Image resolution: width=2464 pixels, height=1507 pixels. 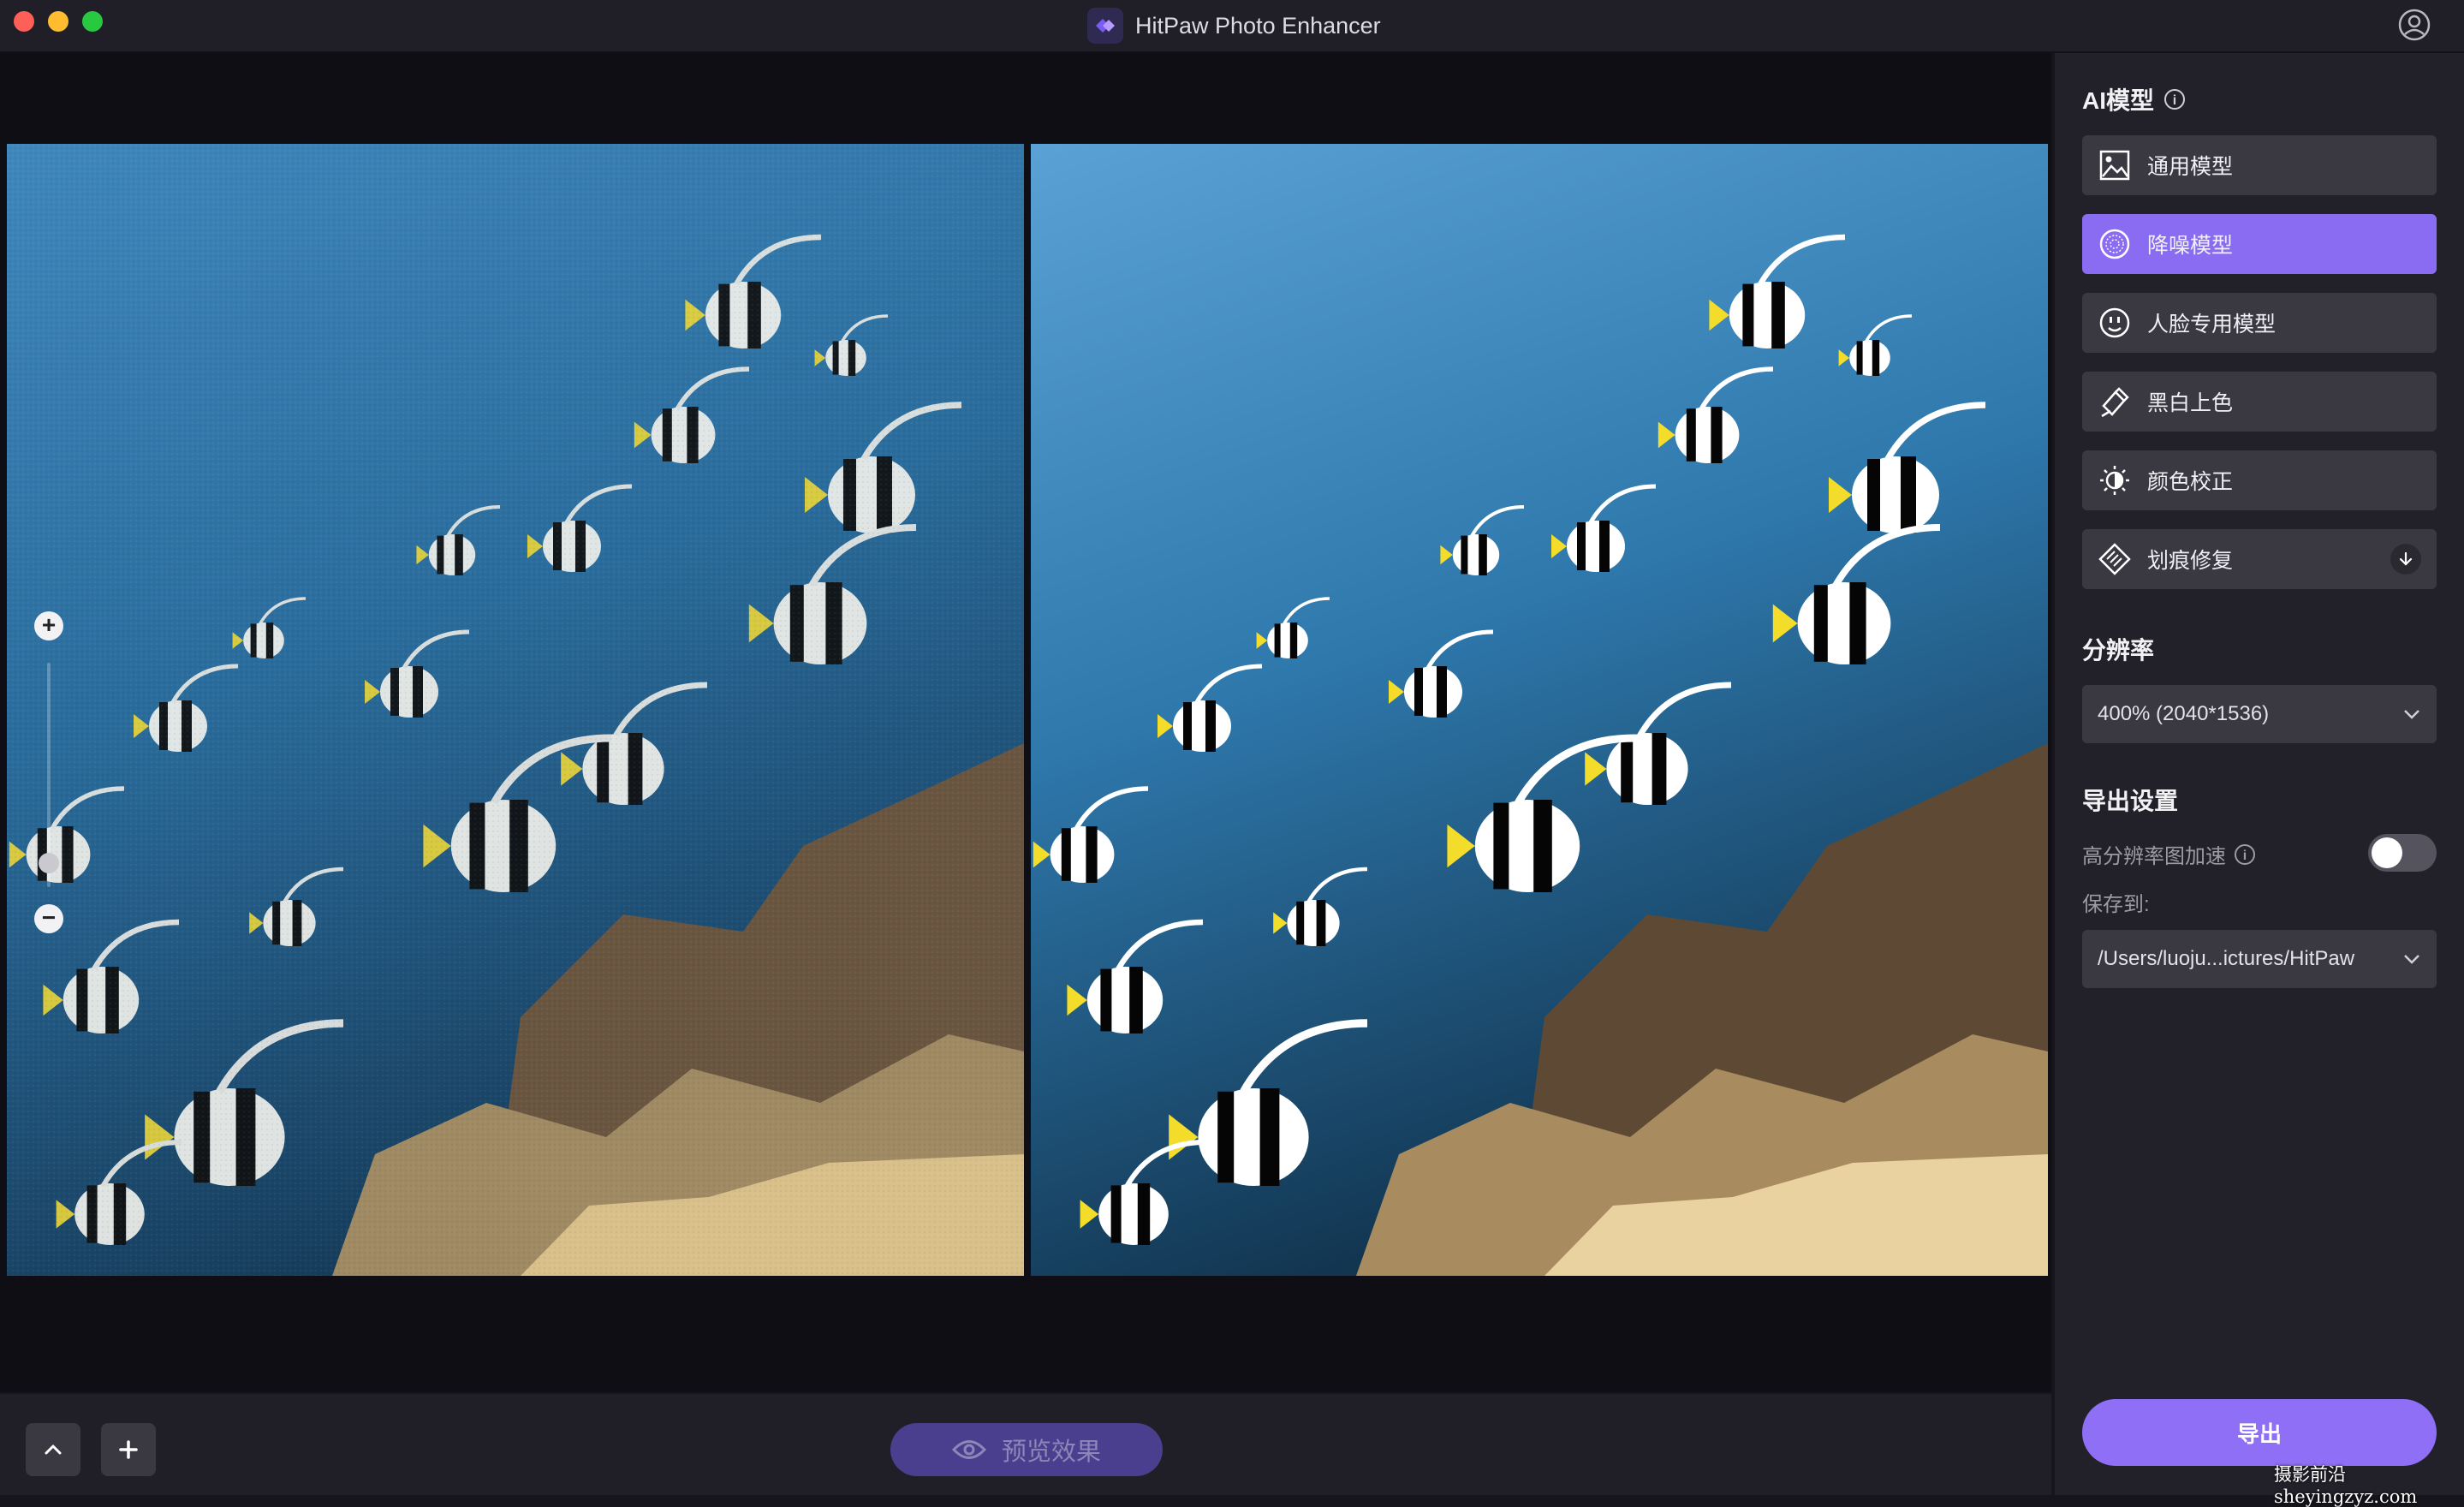 What do you see at coordinates (2115, 559) in the screenshot?
I see `scratch-repair-icon` at bounding box center [2115, 559].